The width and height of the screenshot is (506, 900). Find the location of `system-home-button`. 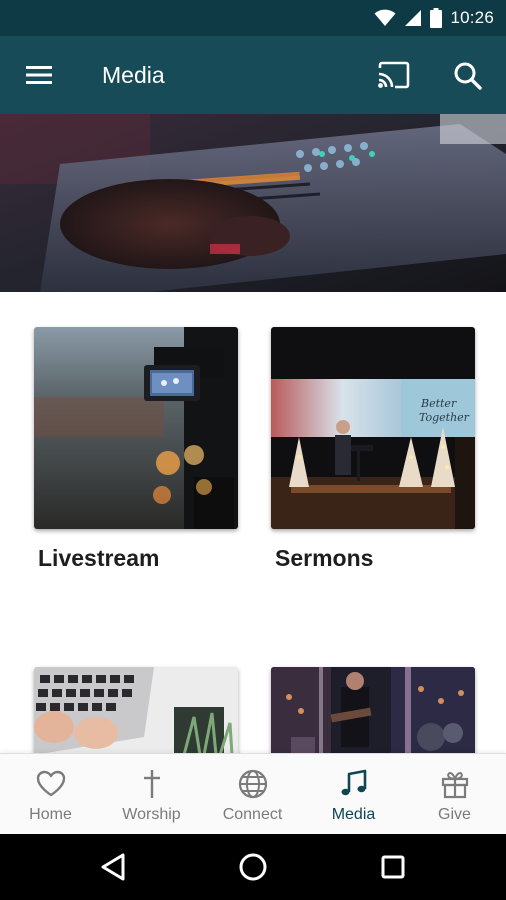

system-home-button is located at coordinates (253, 867).